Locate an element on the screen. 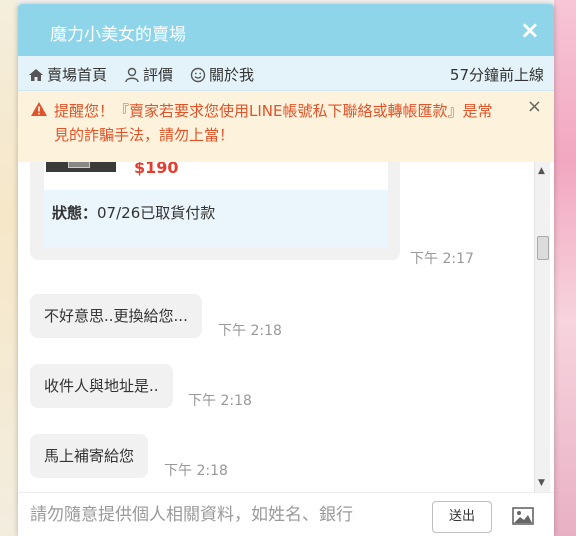 Image resolution: width=576 pixels, height=536 pixels. scroll-down-arrow-icon: ▼ is located at coordinates (541, 483).